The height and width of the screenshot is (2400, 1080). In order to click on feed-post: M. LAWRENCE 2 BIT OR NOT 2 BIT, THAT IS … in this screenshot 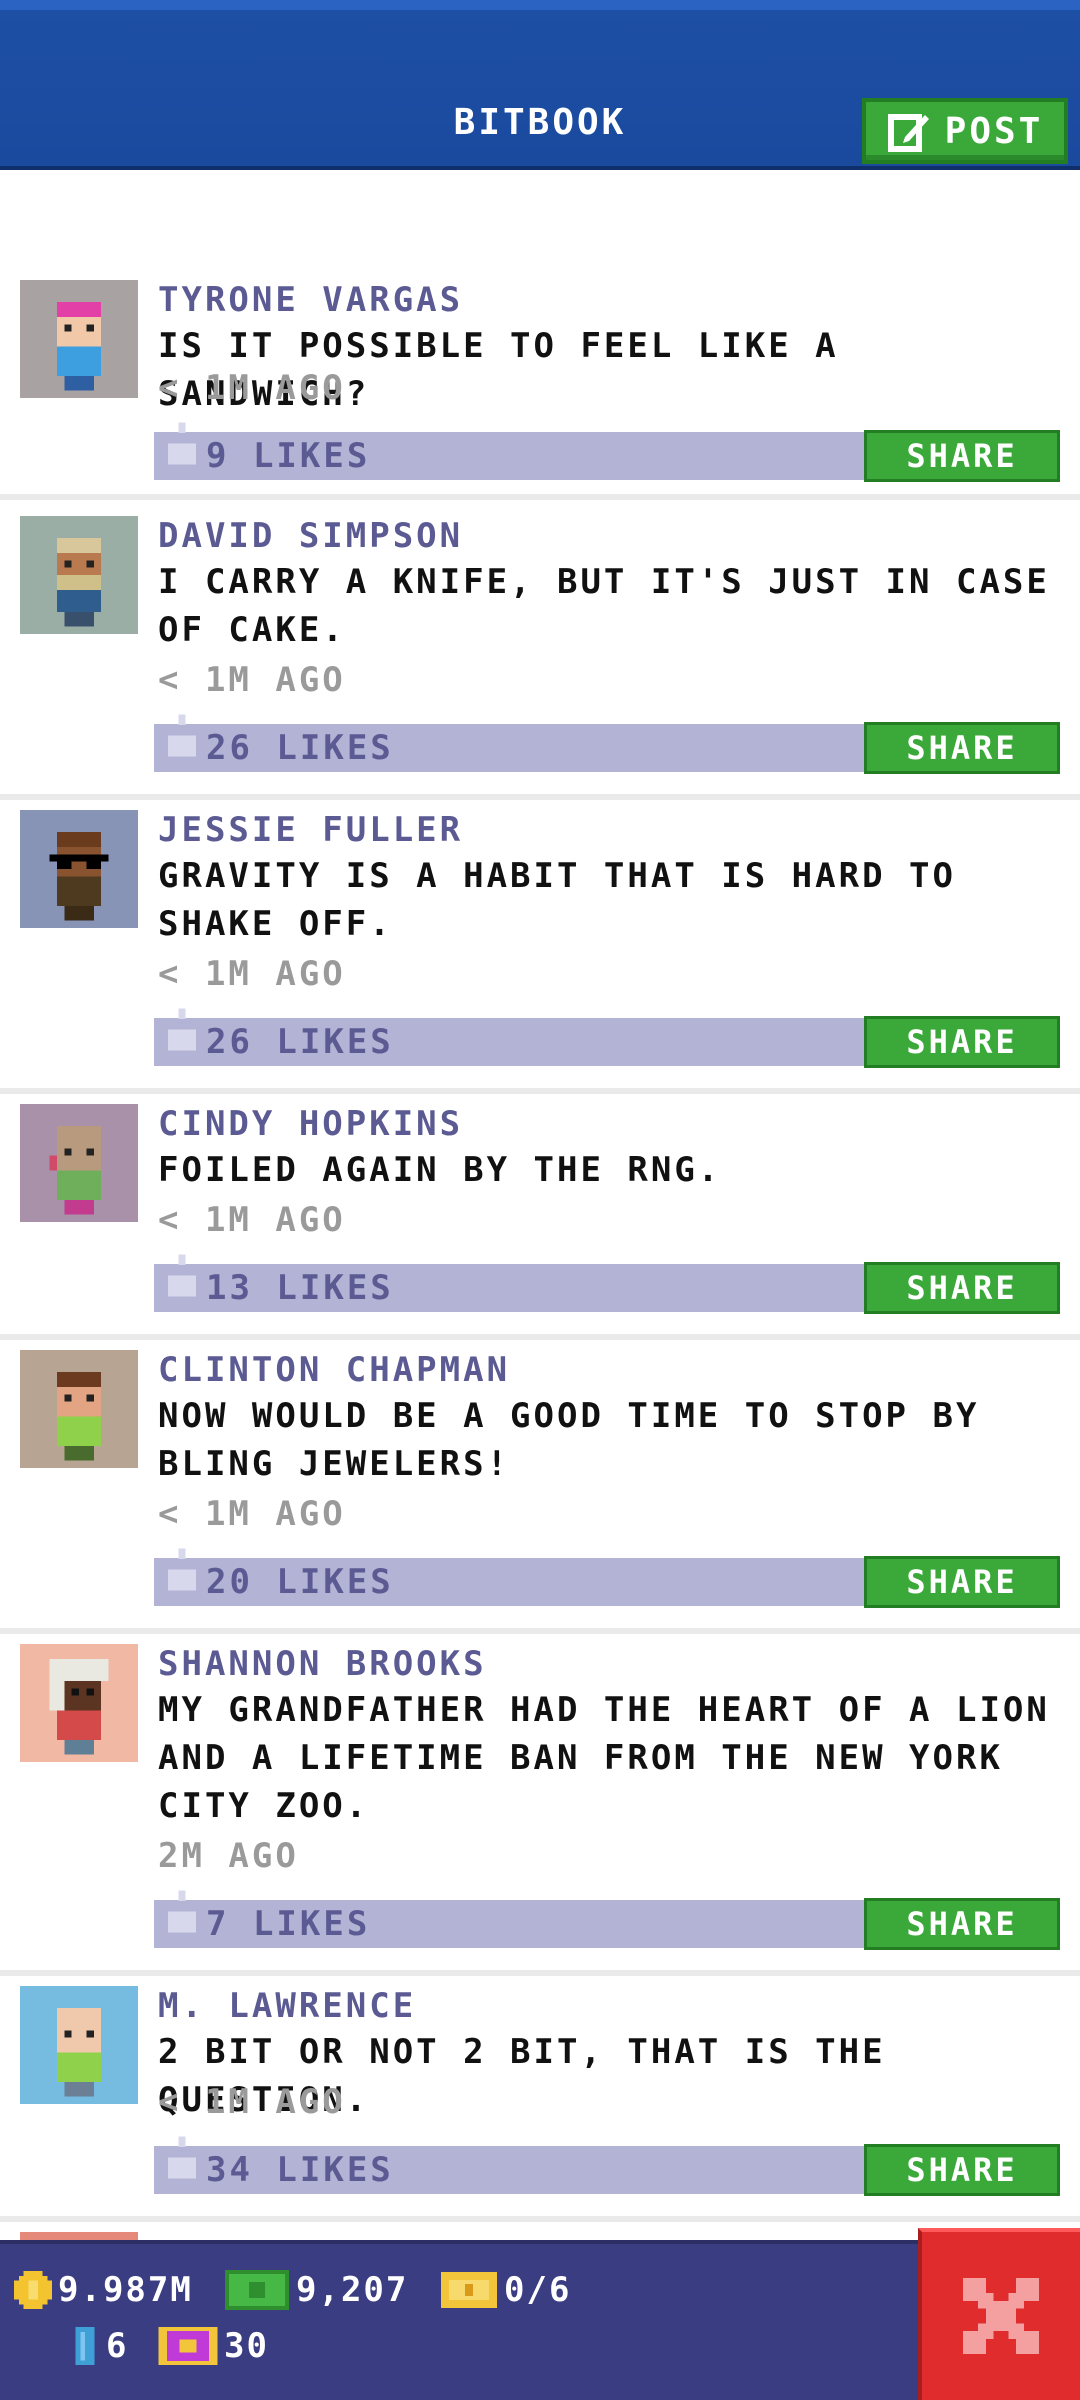, I will do `click(540, 2099)`.